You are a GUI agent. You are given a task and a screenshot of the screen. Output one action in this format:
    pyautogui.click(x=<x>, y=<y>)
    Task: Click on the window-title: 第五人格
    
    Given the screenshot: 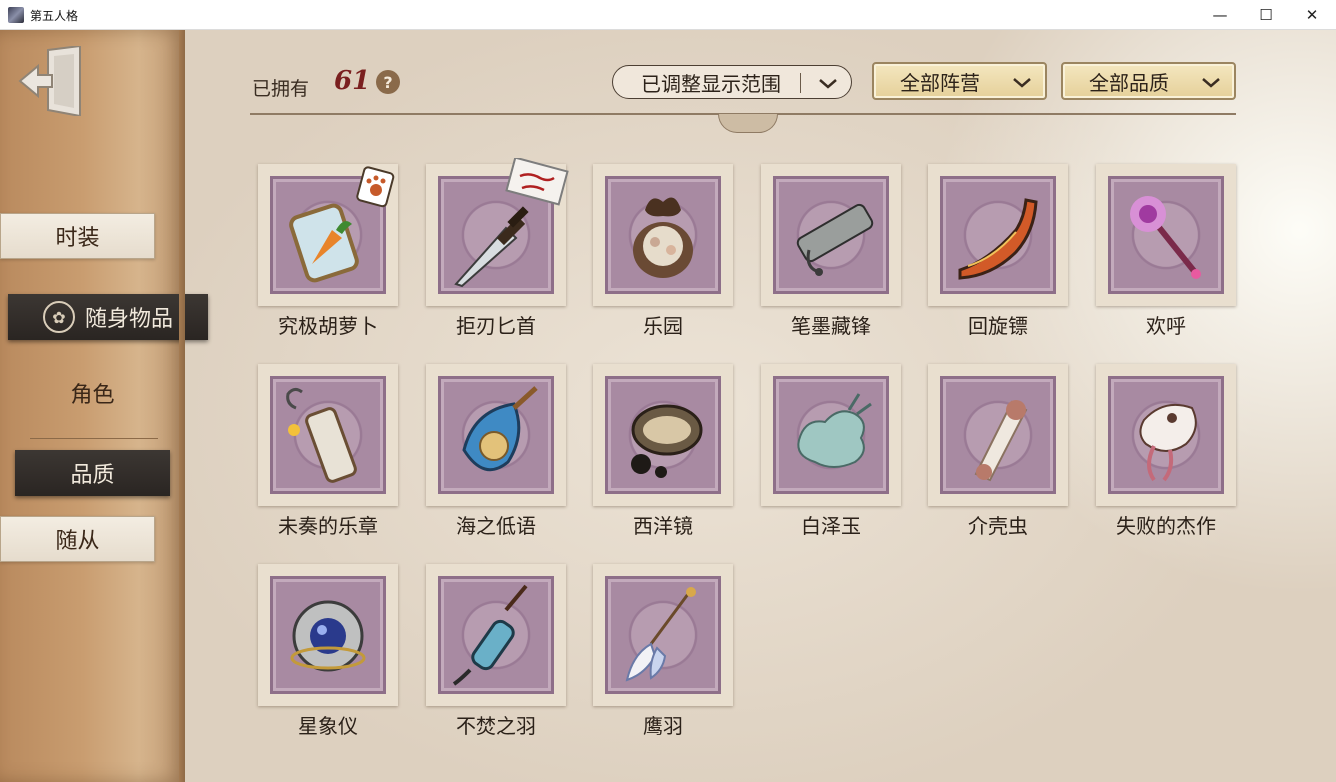 What is the action you would take?
    pyautogui.click(x=54, y=16)
    